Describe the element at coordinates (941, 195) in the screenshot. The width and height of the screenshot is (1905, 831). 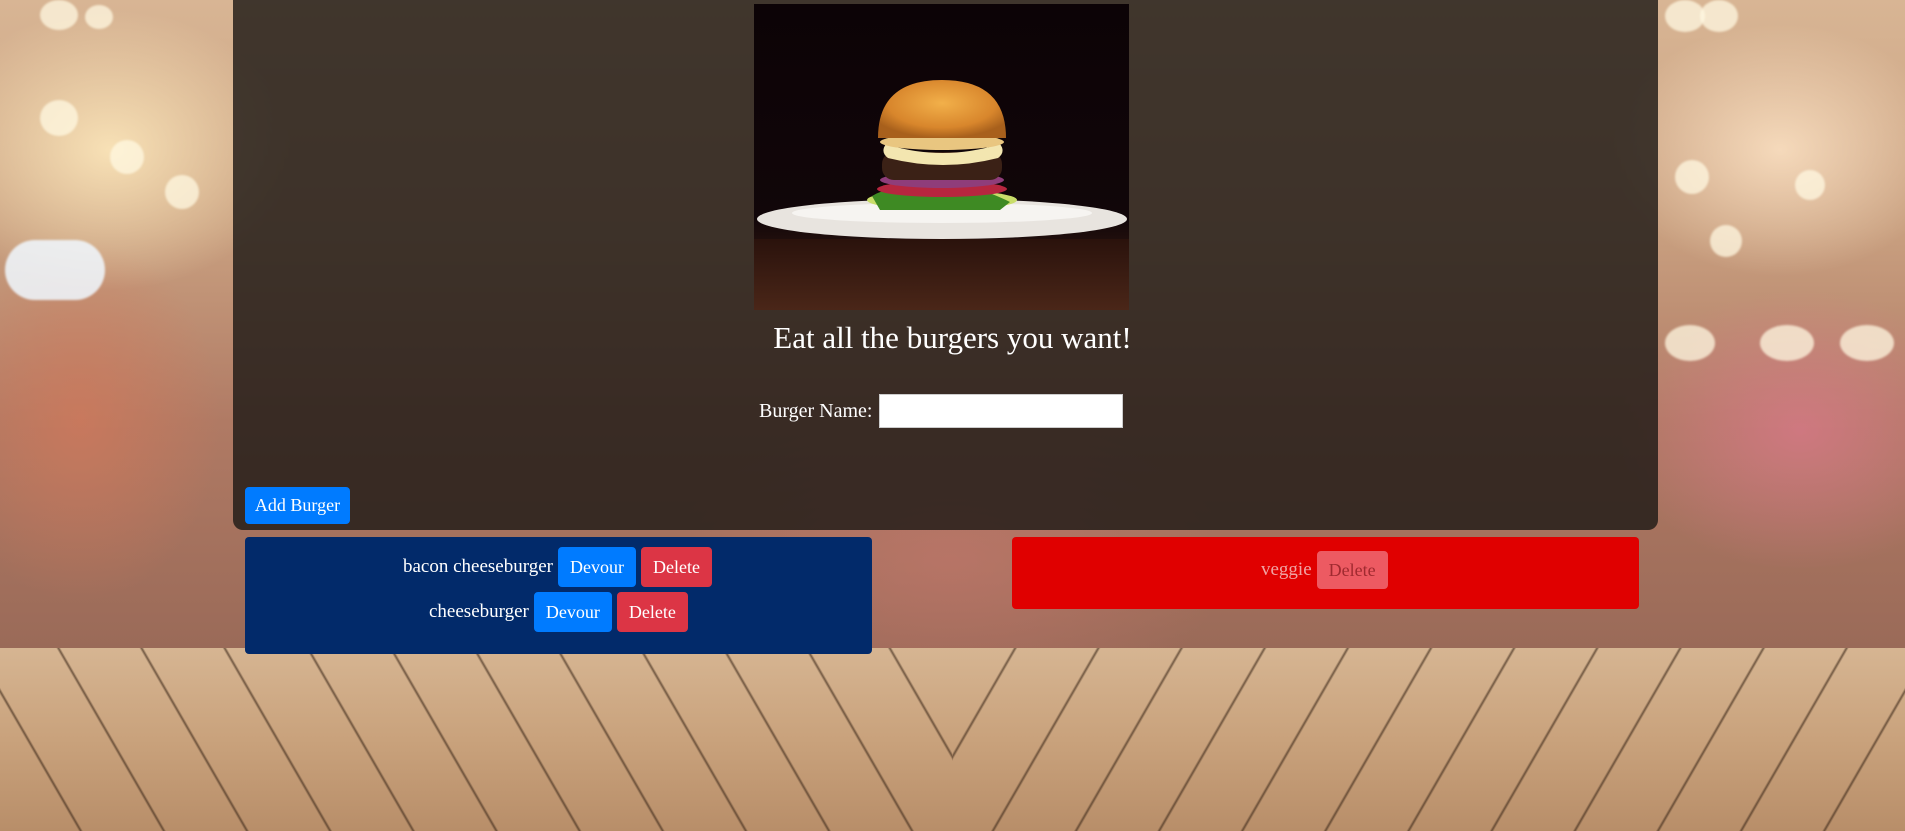
I see `burger-illustration` at that location.